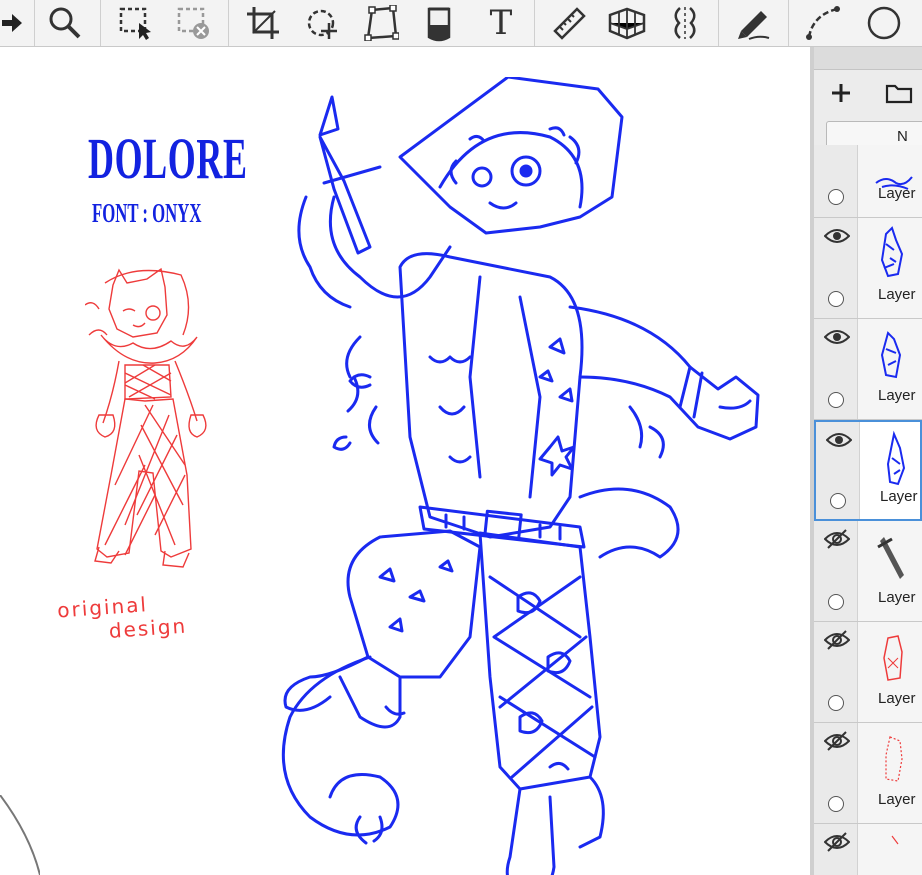  What do you see at coordinates (884, 23) in the screenshot?
I see `ellipse-icon` at bounding box center [884, 23].